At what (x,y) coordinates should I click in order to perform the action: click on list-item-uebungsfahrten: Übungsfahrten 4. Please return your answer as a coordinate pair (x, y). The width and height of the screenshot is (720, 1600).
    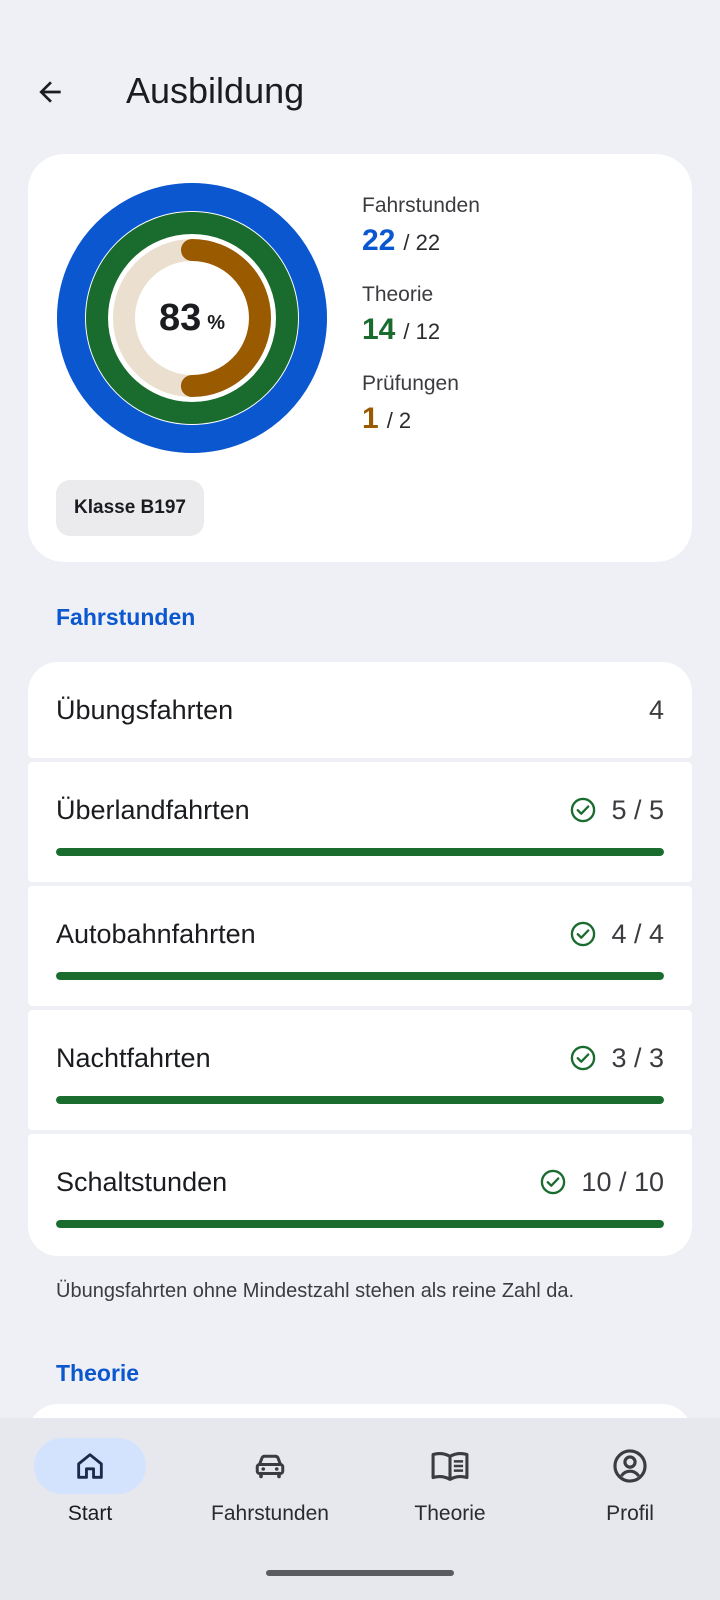
    Looking at the image, I should click on (360, 710).